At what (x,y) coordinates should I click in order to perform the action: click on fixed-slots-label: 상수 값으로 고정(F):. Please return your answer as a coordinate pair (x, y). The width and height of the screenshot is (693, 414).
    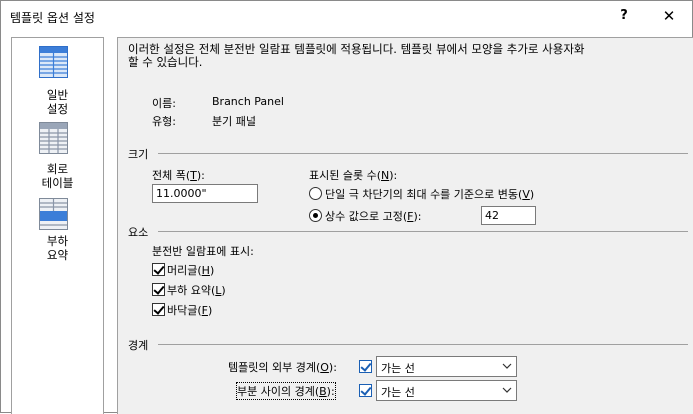
    Looking at the image, I should click on (373, 216).